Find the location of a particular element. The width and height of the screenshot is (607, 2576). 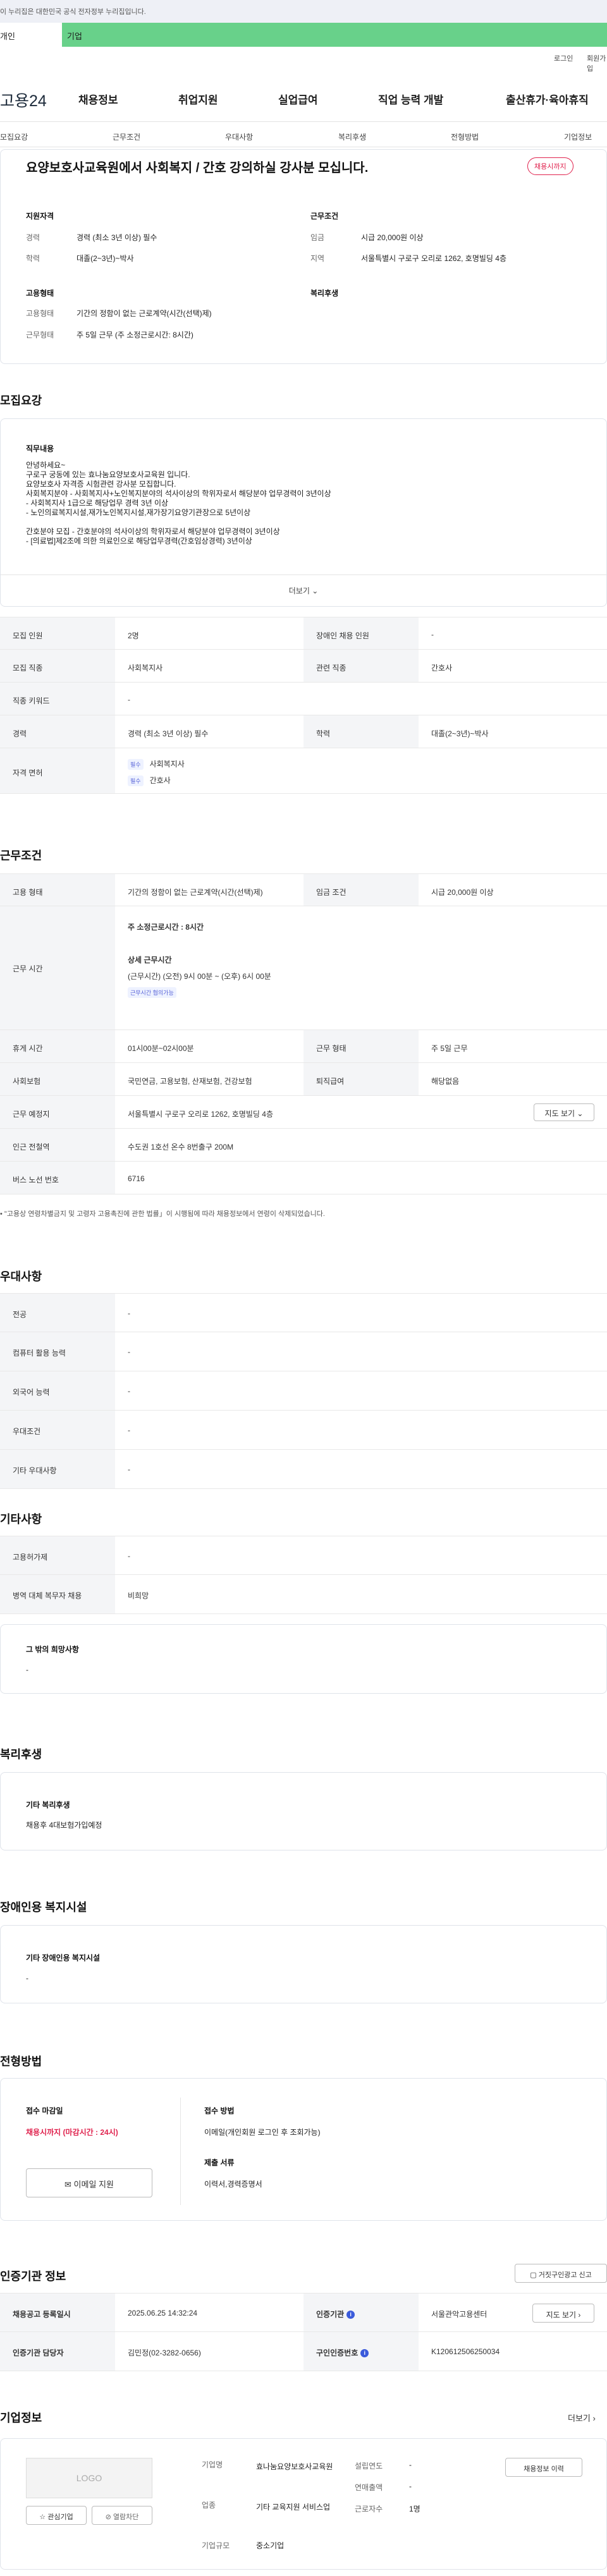

tab-personal: 개인 is located at coordinates (31, 35).